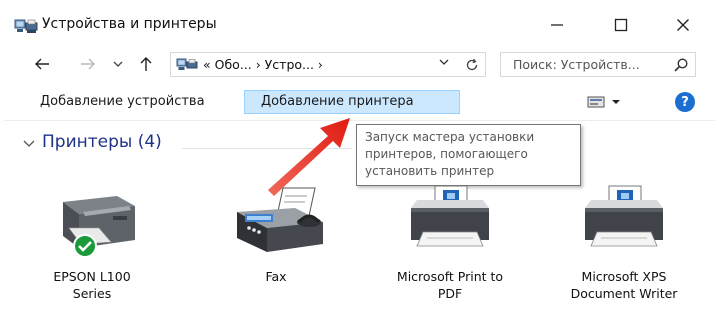  I want to click on default-printer-check-icon, so click(85, 246).